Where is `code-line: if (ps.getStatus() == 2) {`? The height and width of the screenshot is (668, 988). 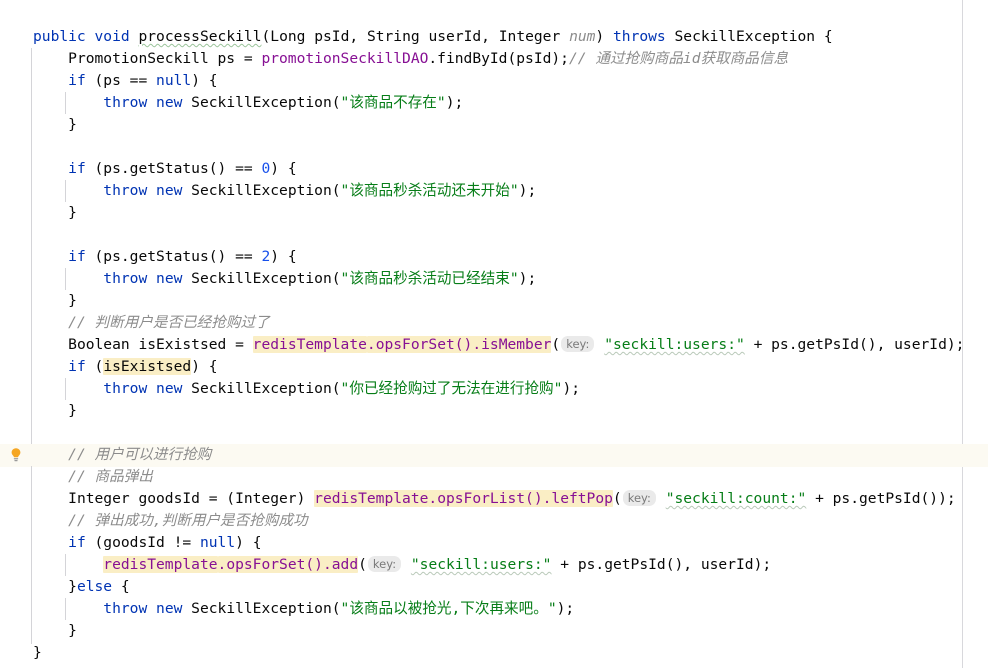
code-line: if (ps.getStatus() == 2) { is located at coordinates (494, 257).